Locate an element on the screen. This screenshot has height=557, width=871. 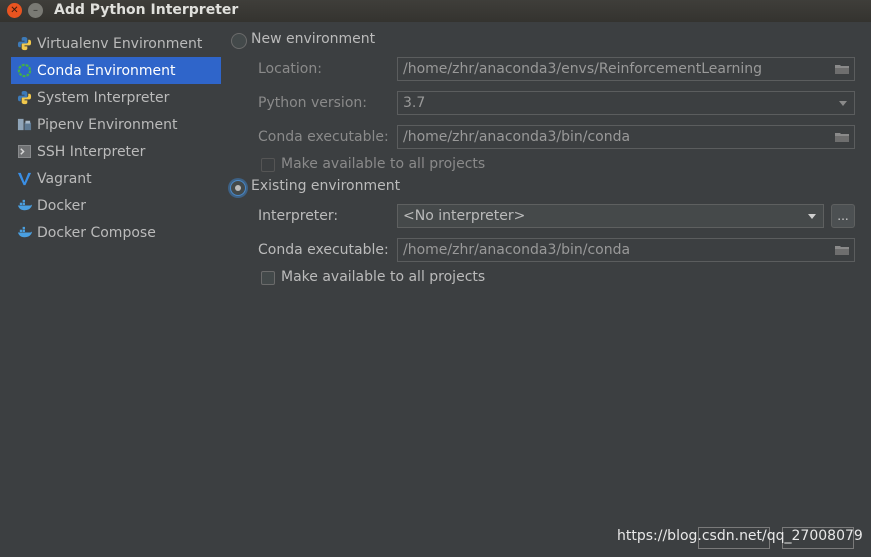
new-environment-radio is located at coordinates (239, 41).